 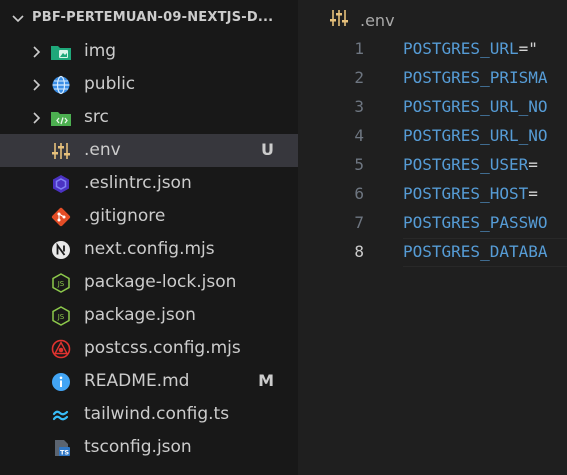 I want to click on code-line: 7 POSTGRES_PASSWO, so click(x=432, y=223).